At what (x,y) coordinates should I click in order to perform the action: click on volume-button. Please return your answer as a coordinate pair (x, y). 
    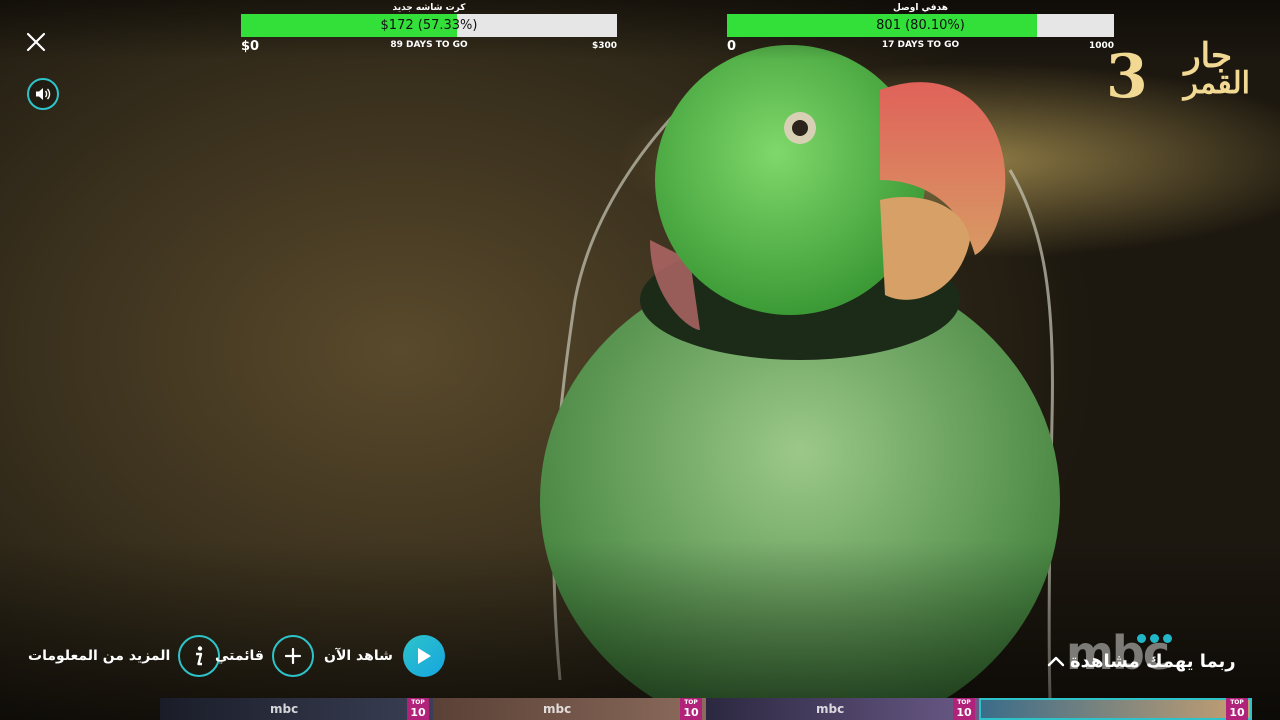
    Looking at the image, I should click on (43, 94).